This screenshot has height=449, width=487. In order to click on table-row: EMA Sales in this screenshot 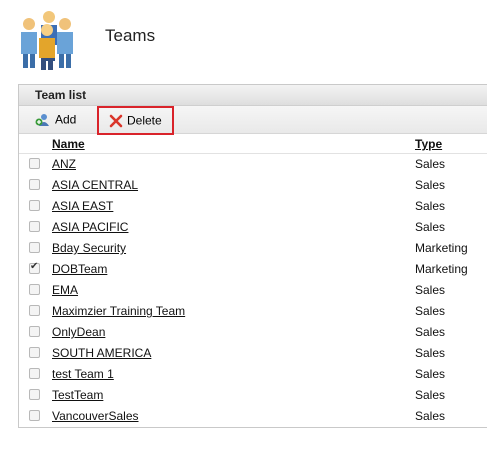, I will do `click(253, 290)`.